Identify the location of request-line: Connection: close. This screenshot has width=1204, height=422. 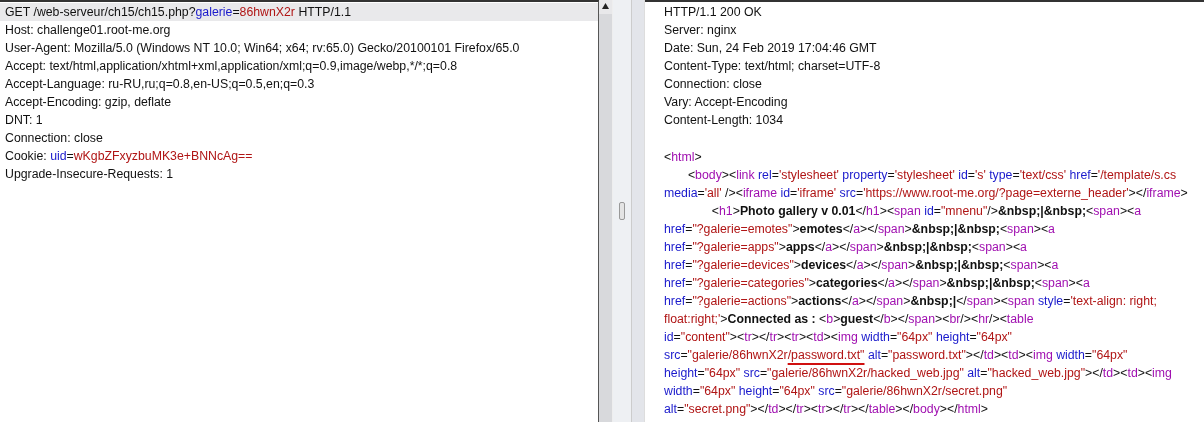
(54, 138).